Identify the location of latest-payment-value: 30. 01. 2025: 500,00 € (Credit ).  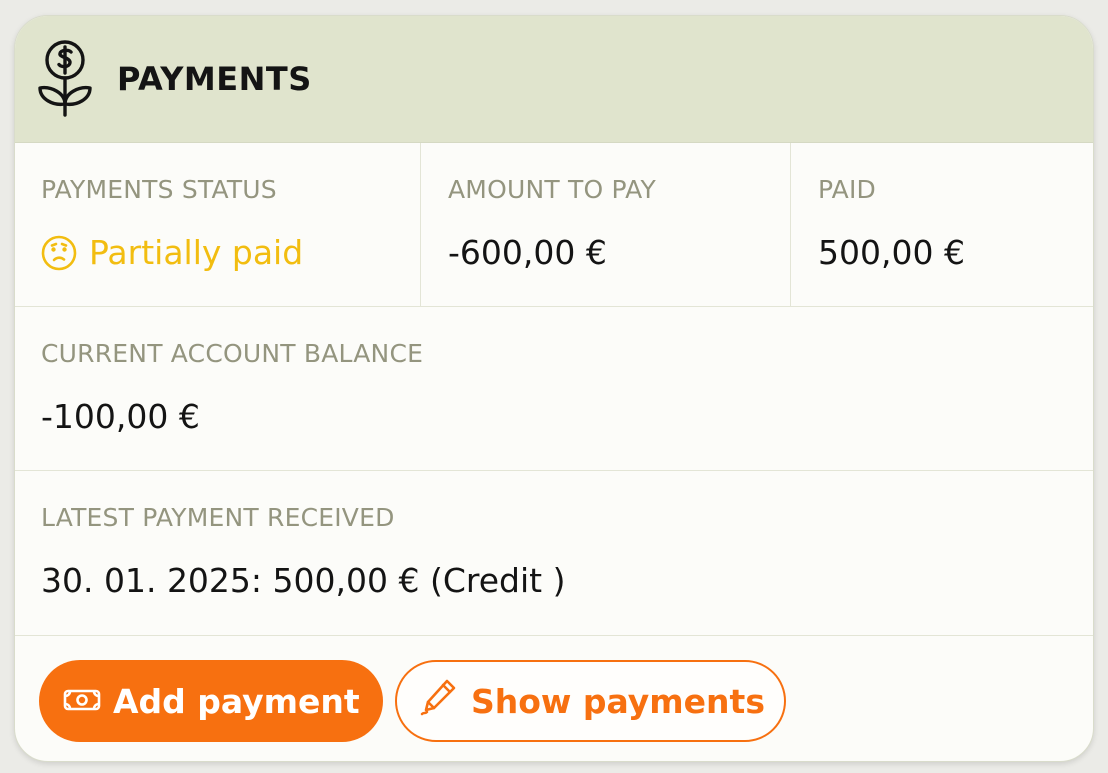
(303, 580).